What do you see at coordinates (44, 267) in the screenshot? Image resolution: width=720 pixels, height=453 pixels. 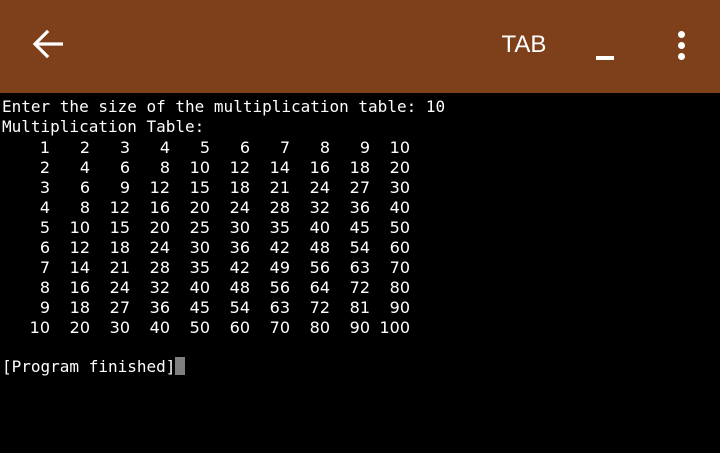 I see `table-cell: 7` at bounding box center [44, 267].